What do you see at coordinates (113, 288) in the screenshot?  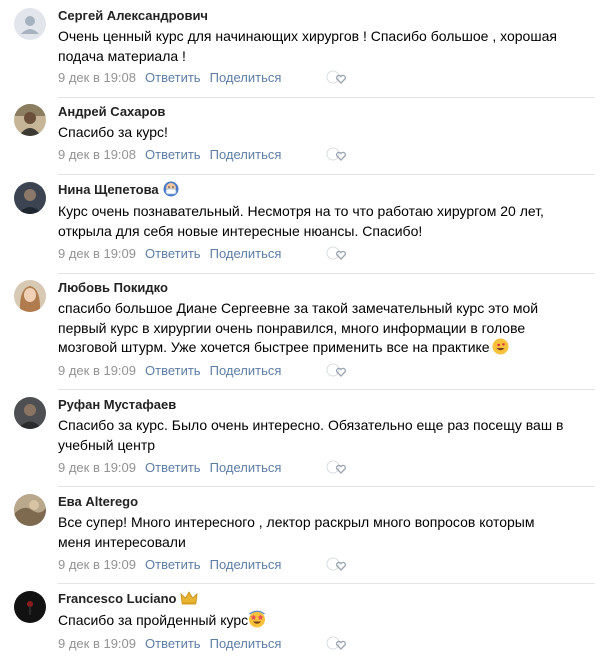 I see `comment-author: Любовь Покидко` at bounding box center [113, 288].